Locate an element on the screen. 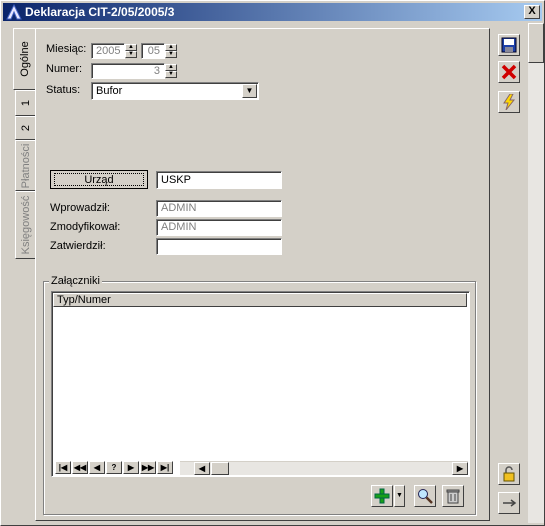  year-spinner: ▲ ▼ is located at coordinates (131, 51).